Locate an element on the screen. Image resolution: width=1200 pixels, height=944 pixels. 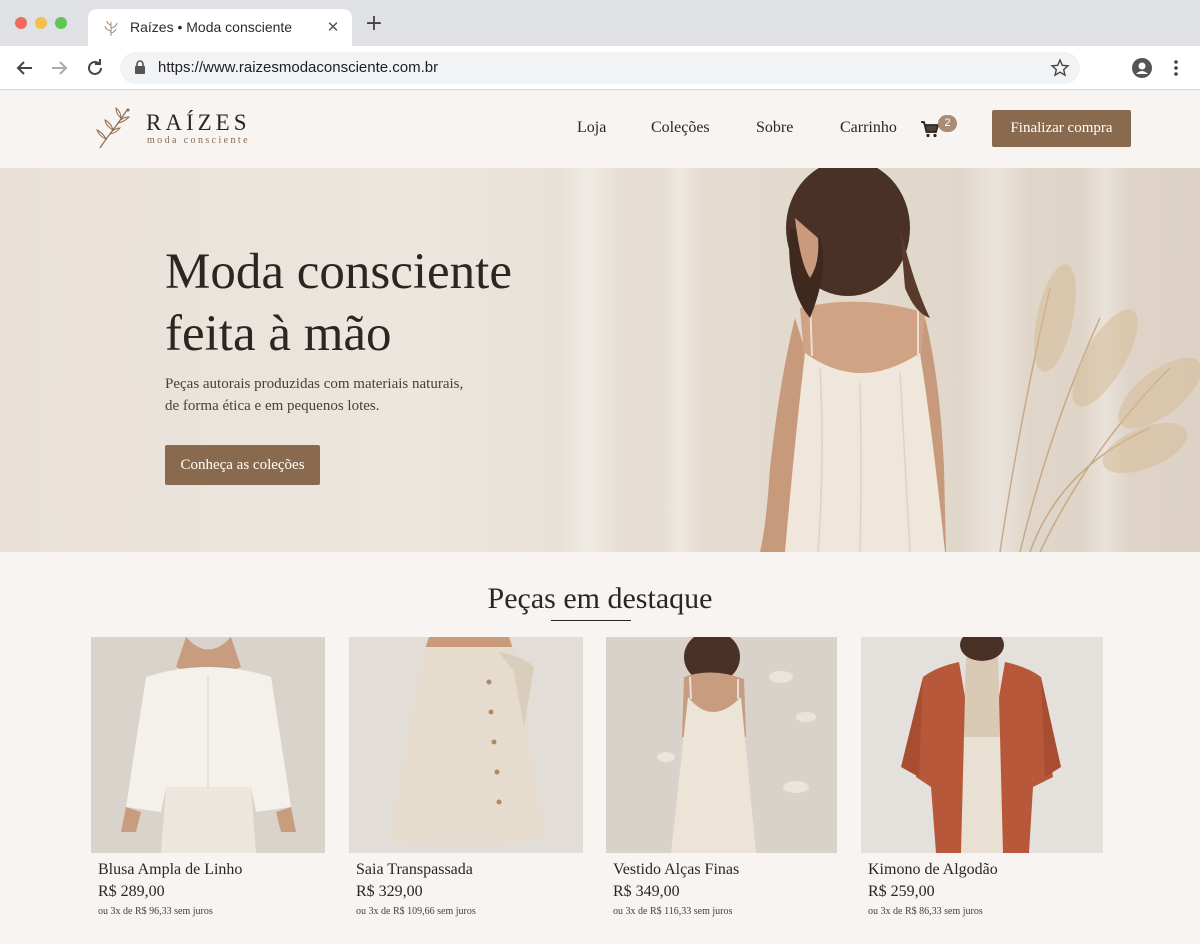
new-tab-icon: + is located at coordinates (374, 24).